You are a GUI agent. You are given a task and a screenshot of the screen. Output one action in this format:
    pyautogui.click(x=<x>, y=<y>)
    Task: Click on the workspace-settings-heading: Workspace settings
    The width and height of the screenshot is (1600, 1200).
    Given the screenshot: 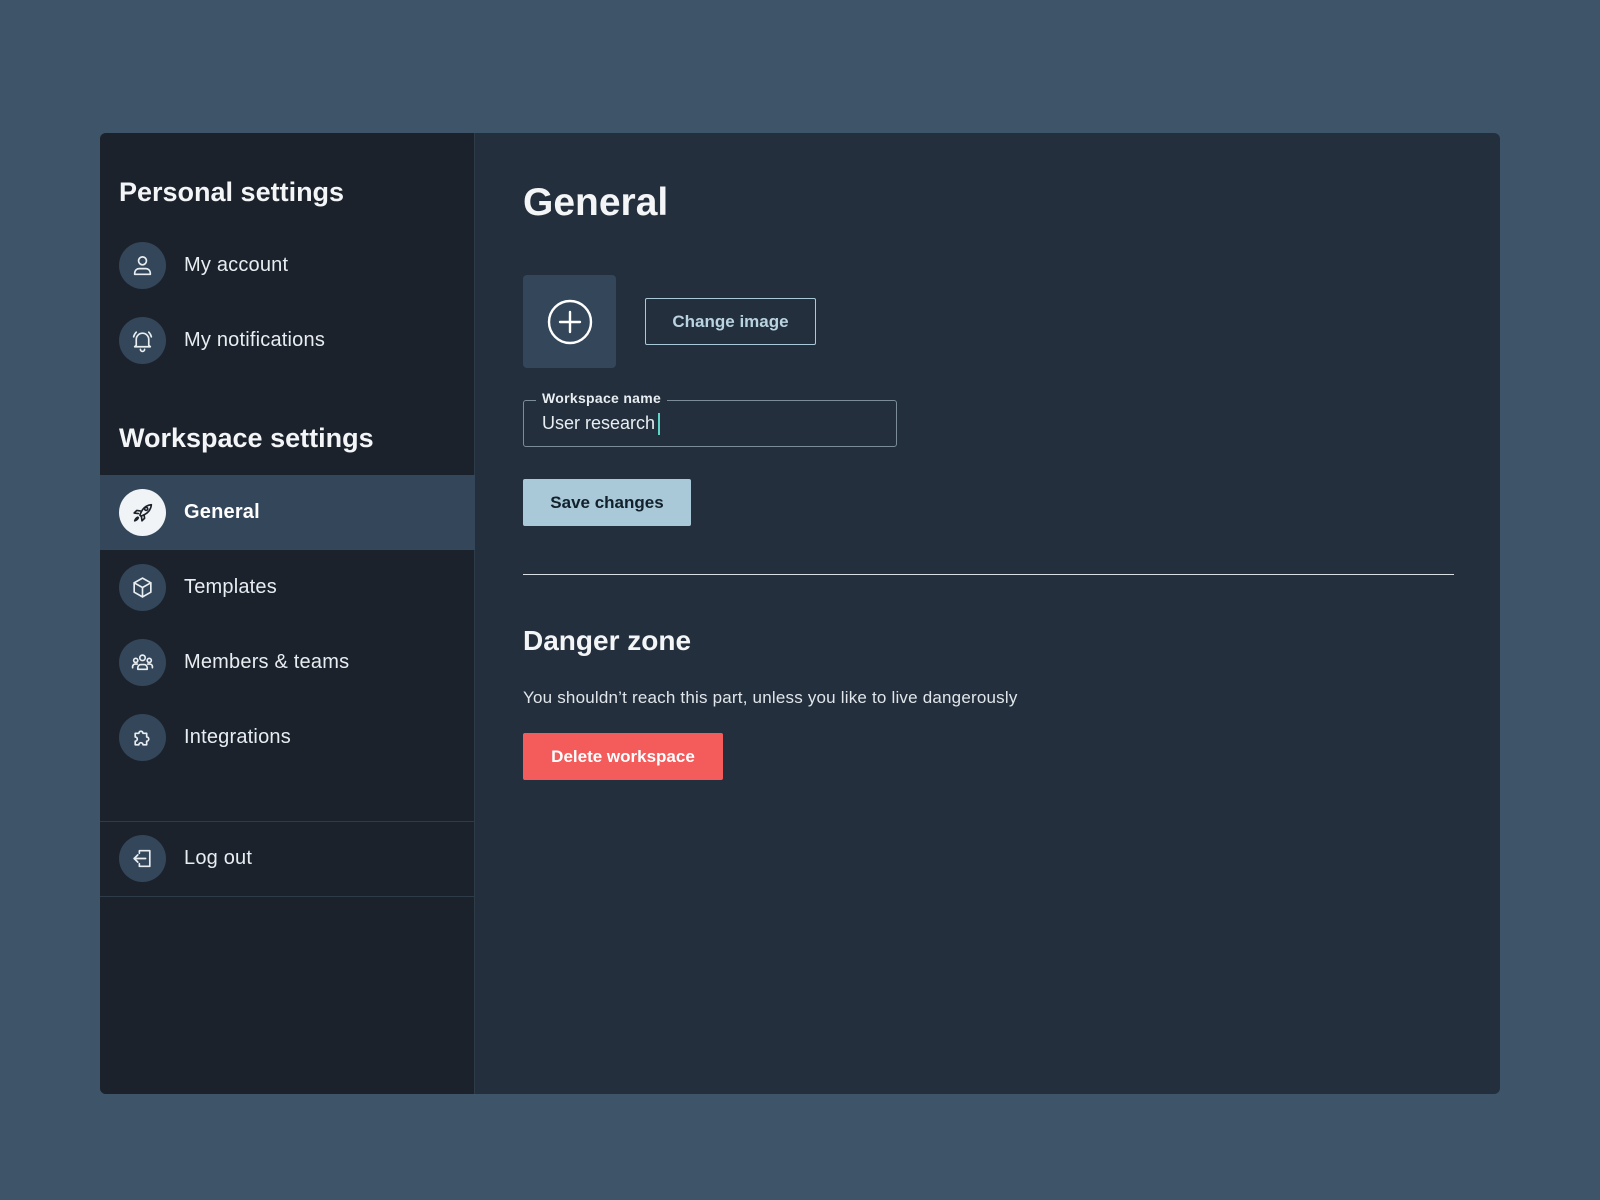 What is the action you would take?
    pyautogui.click(x=246, y=438)
    